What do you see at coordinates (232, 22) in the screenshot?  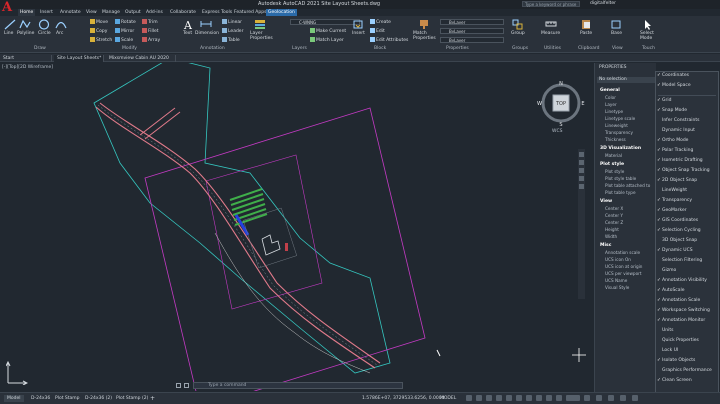 I see `linear-button: Linear` at bounding box center [232, 22].